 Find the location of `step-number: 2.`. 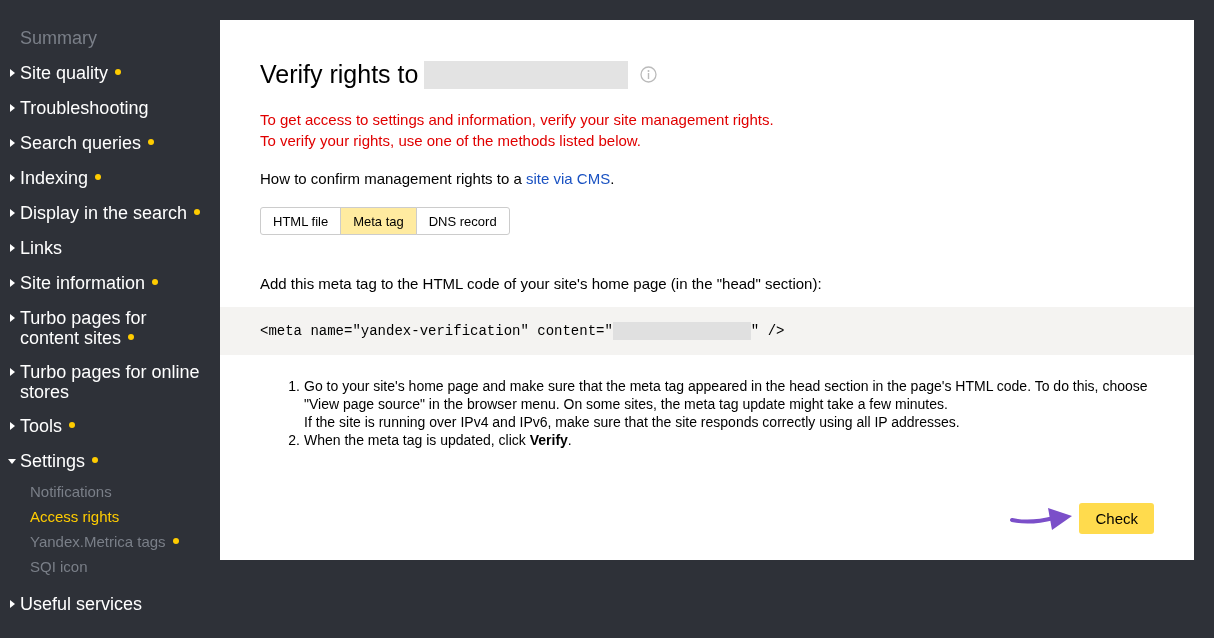

step-number: 2. is located at coordinates (294, 440).